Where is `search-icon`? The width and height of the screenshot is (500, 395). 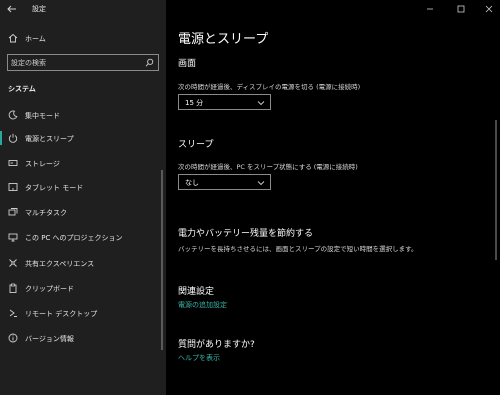 search-icon is located at coordinates (149, 62).